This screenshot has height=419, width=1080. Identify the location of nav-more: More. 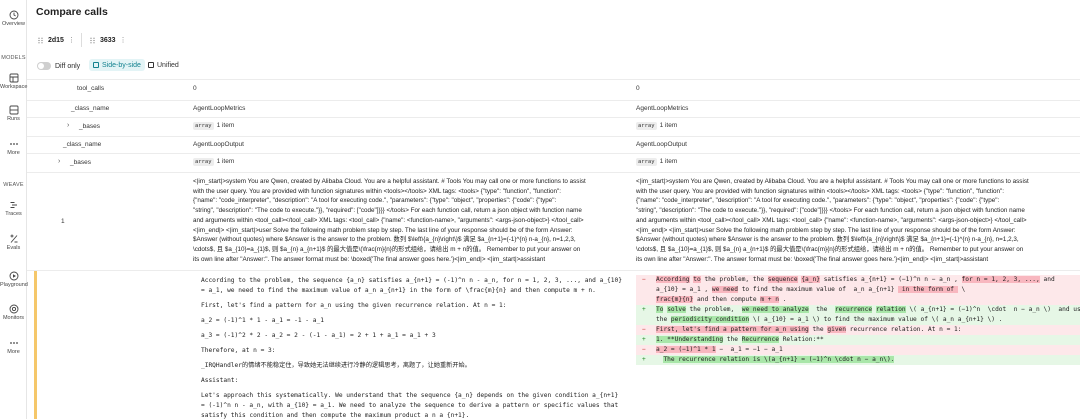
(13, 148).